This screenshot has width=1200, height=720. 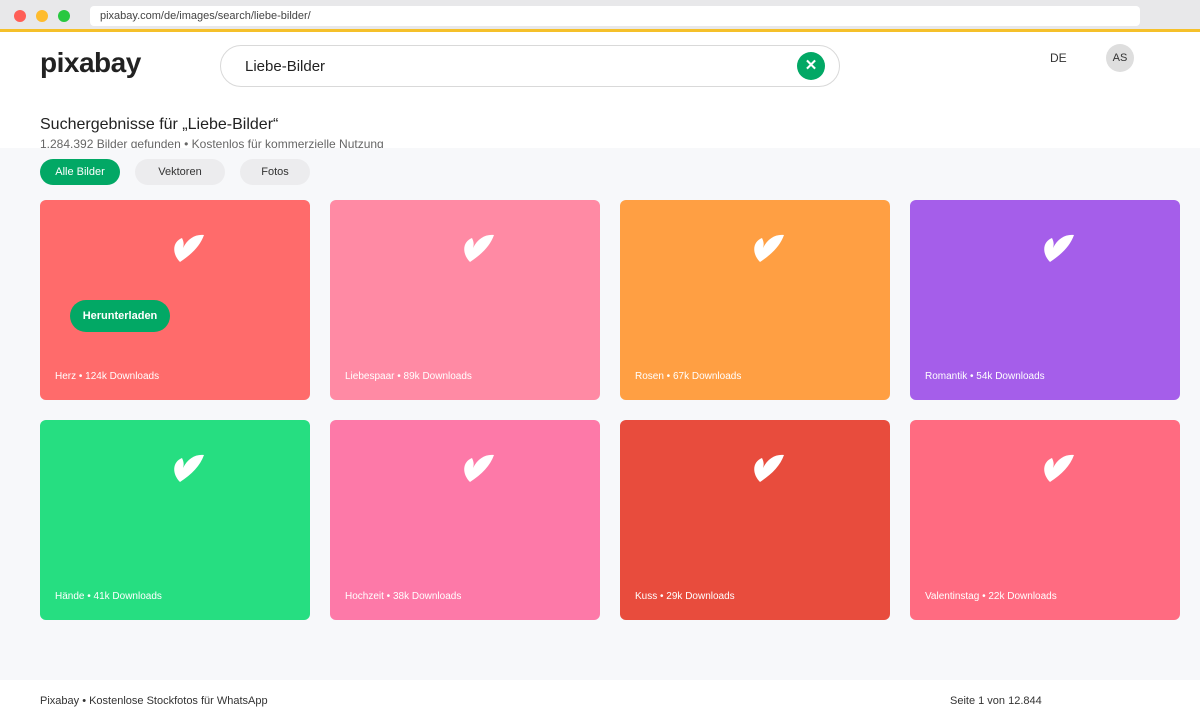 I want to click on image-card: Romantik • 54k Downloads, so click(x=1045, y=300).